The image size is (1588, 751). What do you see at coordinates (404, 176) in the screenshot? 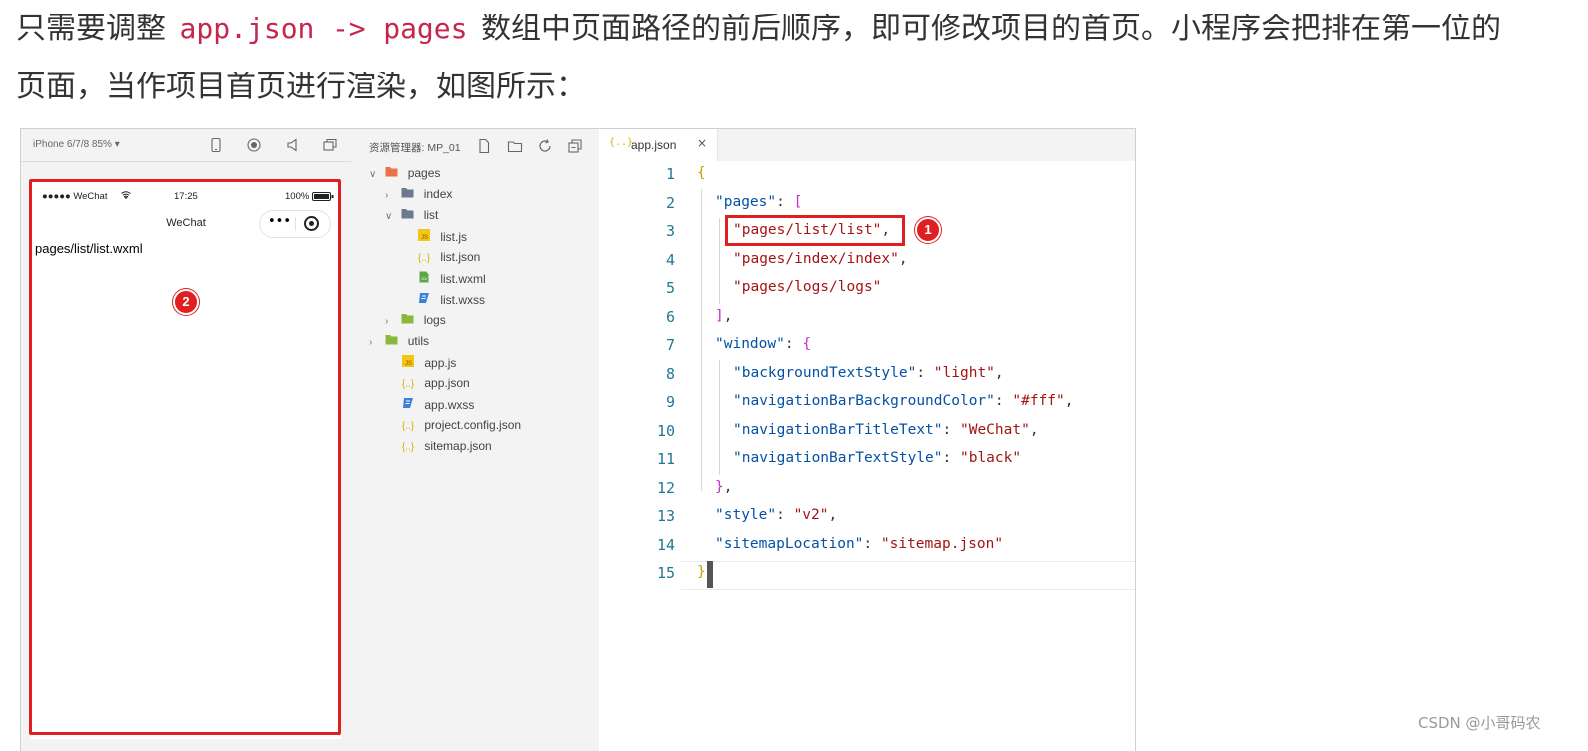
I see `tree-folder-pages: ∨ pages` at bounding box center [404, 176].